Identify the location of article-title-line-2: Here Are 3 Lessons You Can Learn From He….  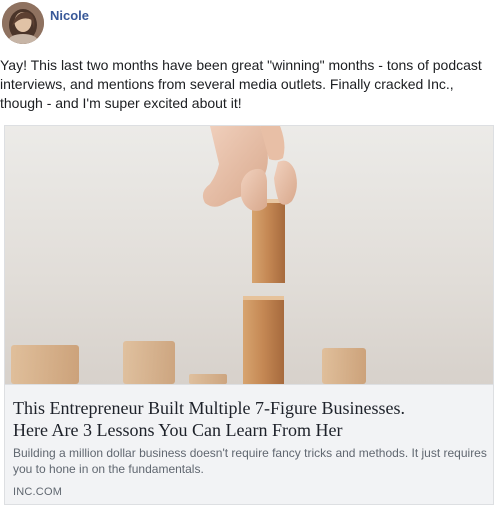
(178, 430).